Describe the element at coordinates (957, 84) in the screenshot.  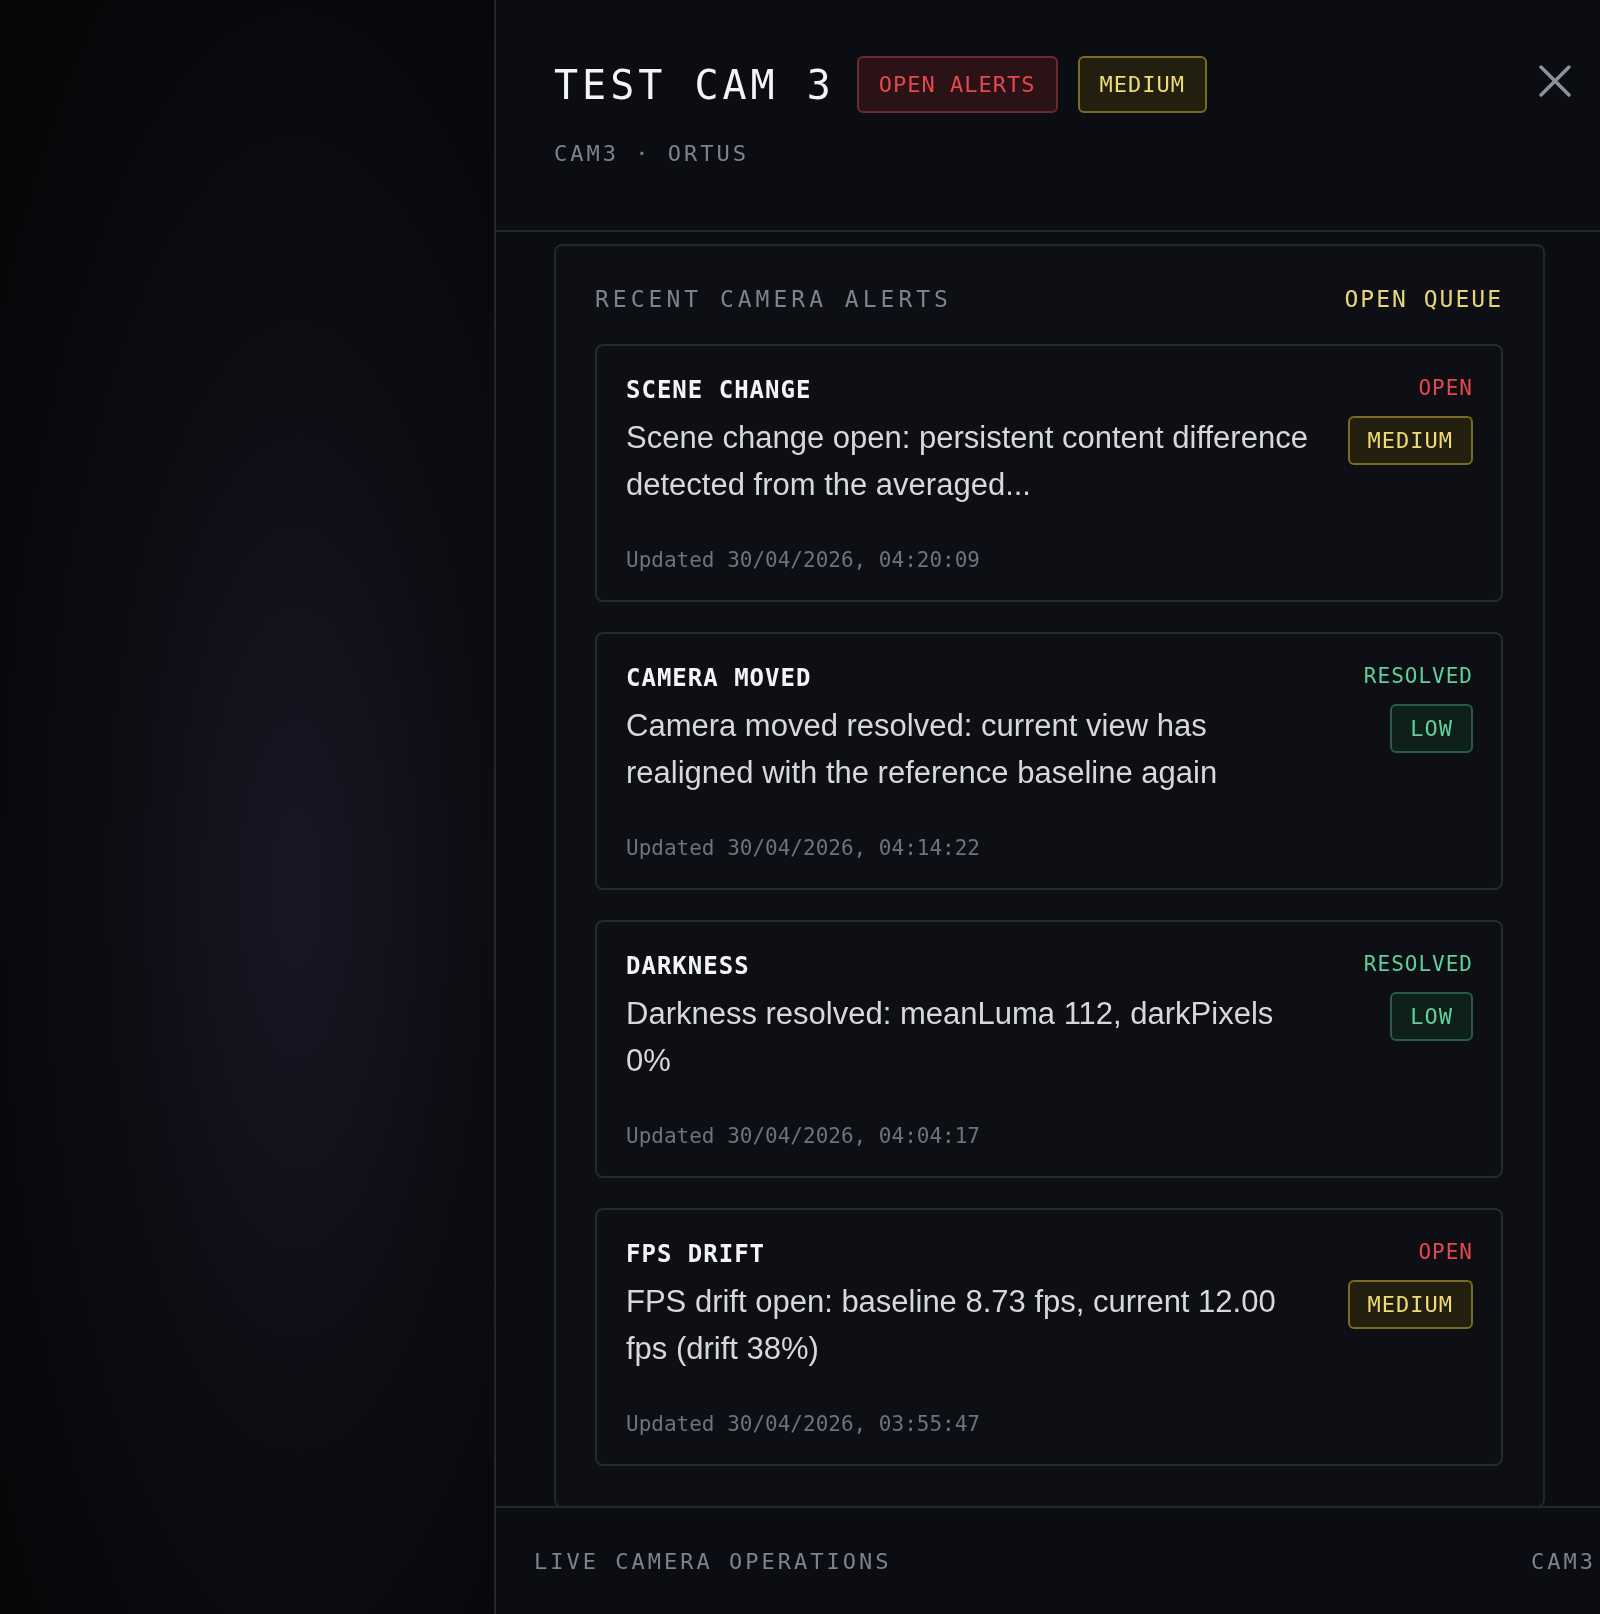
I see `status-badge: OPEN ALERTS` at that location.